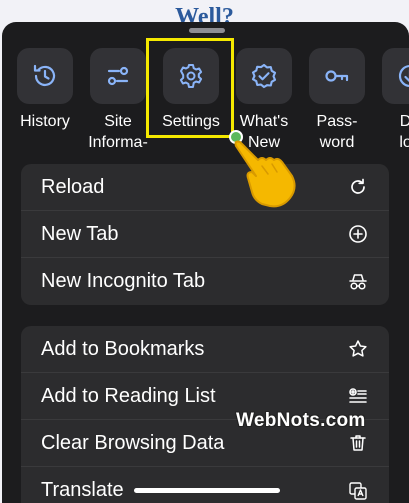 The width and height of the screenshot is (409, 503). What do you see at coordinates (207, 490) in the screenshot?
I see `home-indicator` at bounding box center [207, 490].